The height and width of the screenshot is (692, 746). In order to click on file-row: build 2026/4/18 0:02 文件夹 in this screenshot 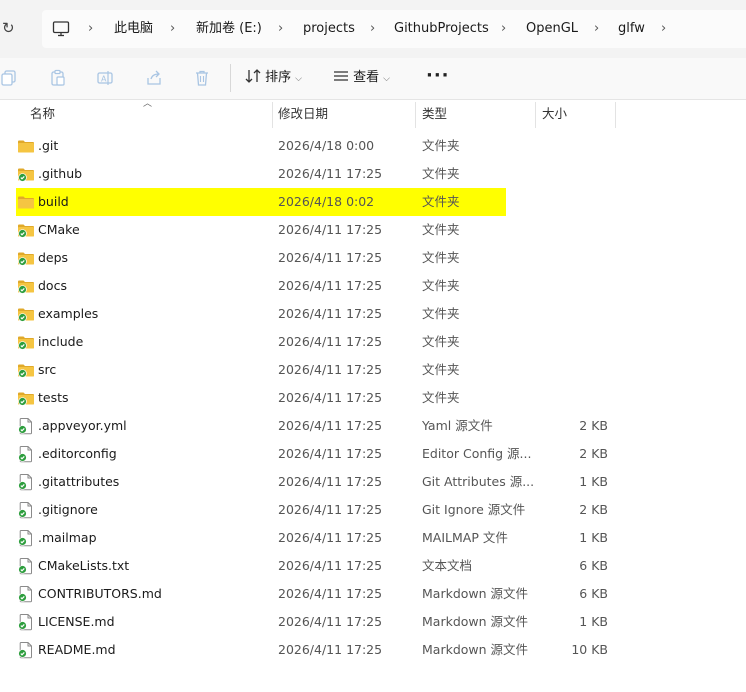, I will do `click(373, 202)`.